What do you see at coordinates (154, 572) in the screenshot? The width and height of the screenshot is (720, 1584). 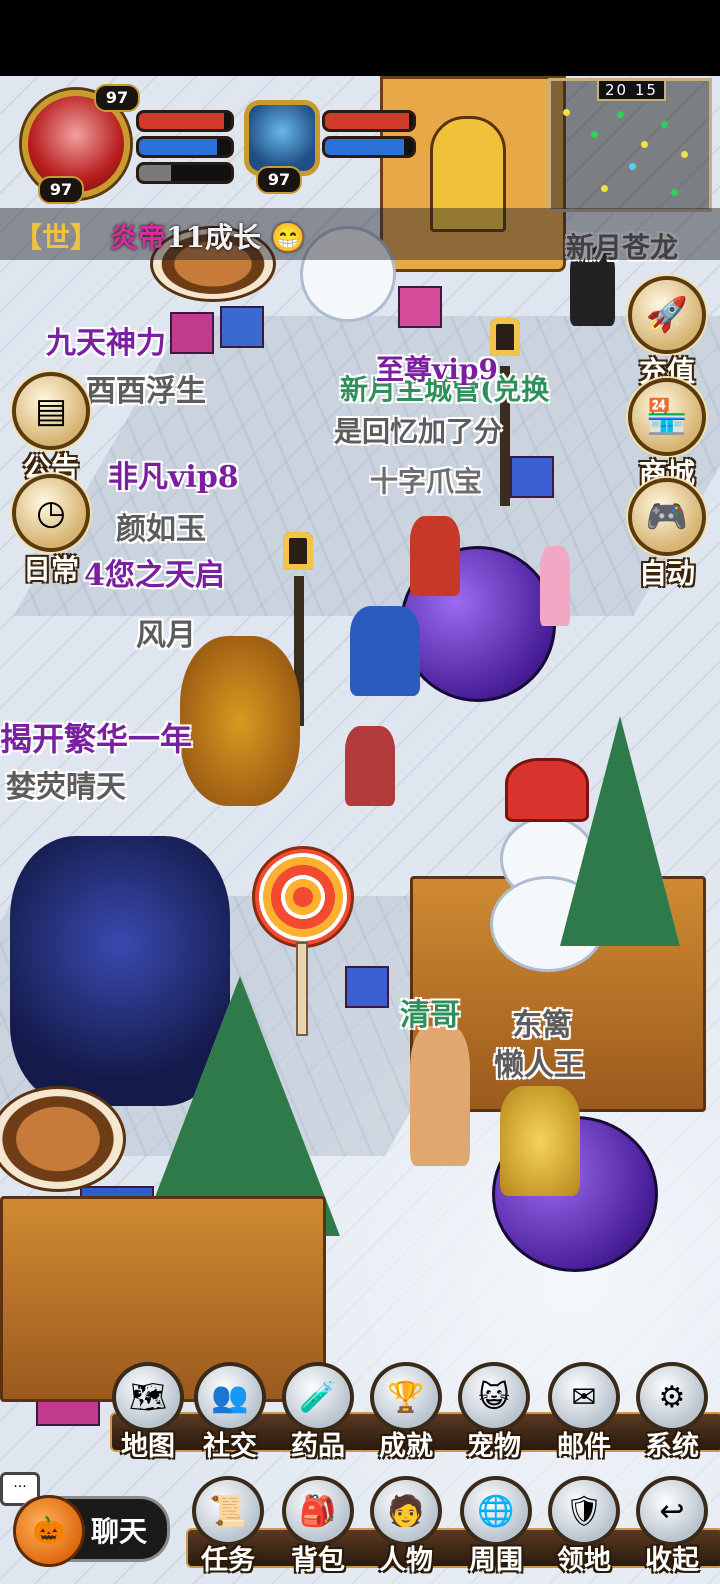 I see `player-name-label: 4您之天启` at bounding box center [154, 572].